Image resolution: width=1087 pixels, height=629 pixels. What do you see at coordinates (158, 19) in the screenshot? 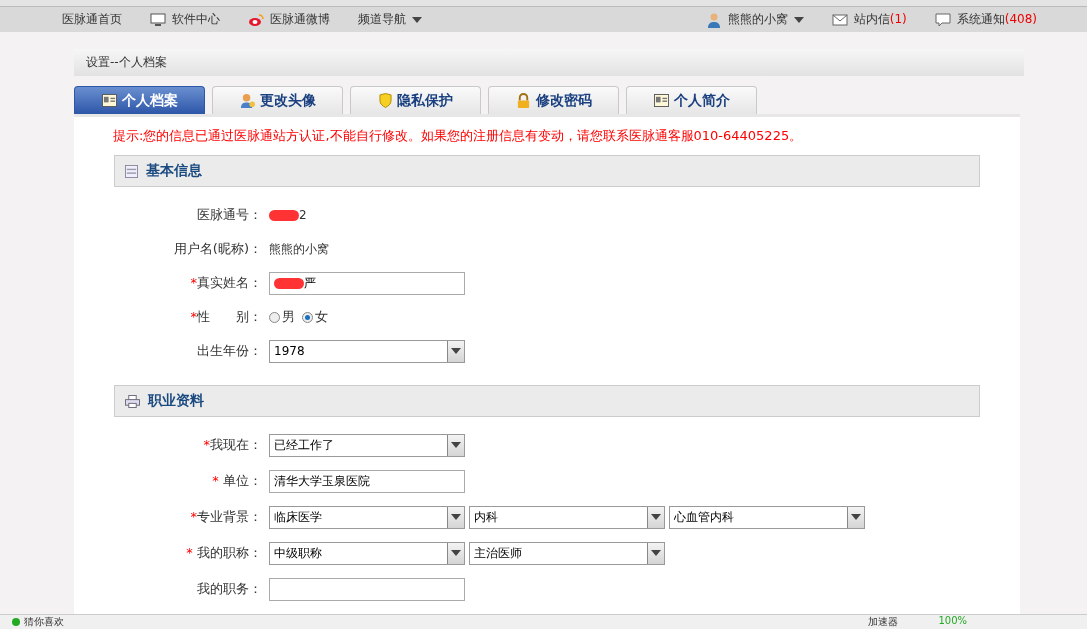
I see `monitor-icon` at bounding box center [158, 19].